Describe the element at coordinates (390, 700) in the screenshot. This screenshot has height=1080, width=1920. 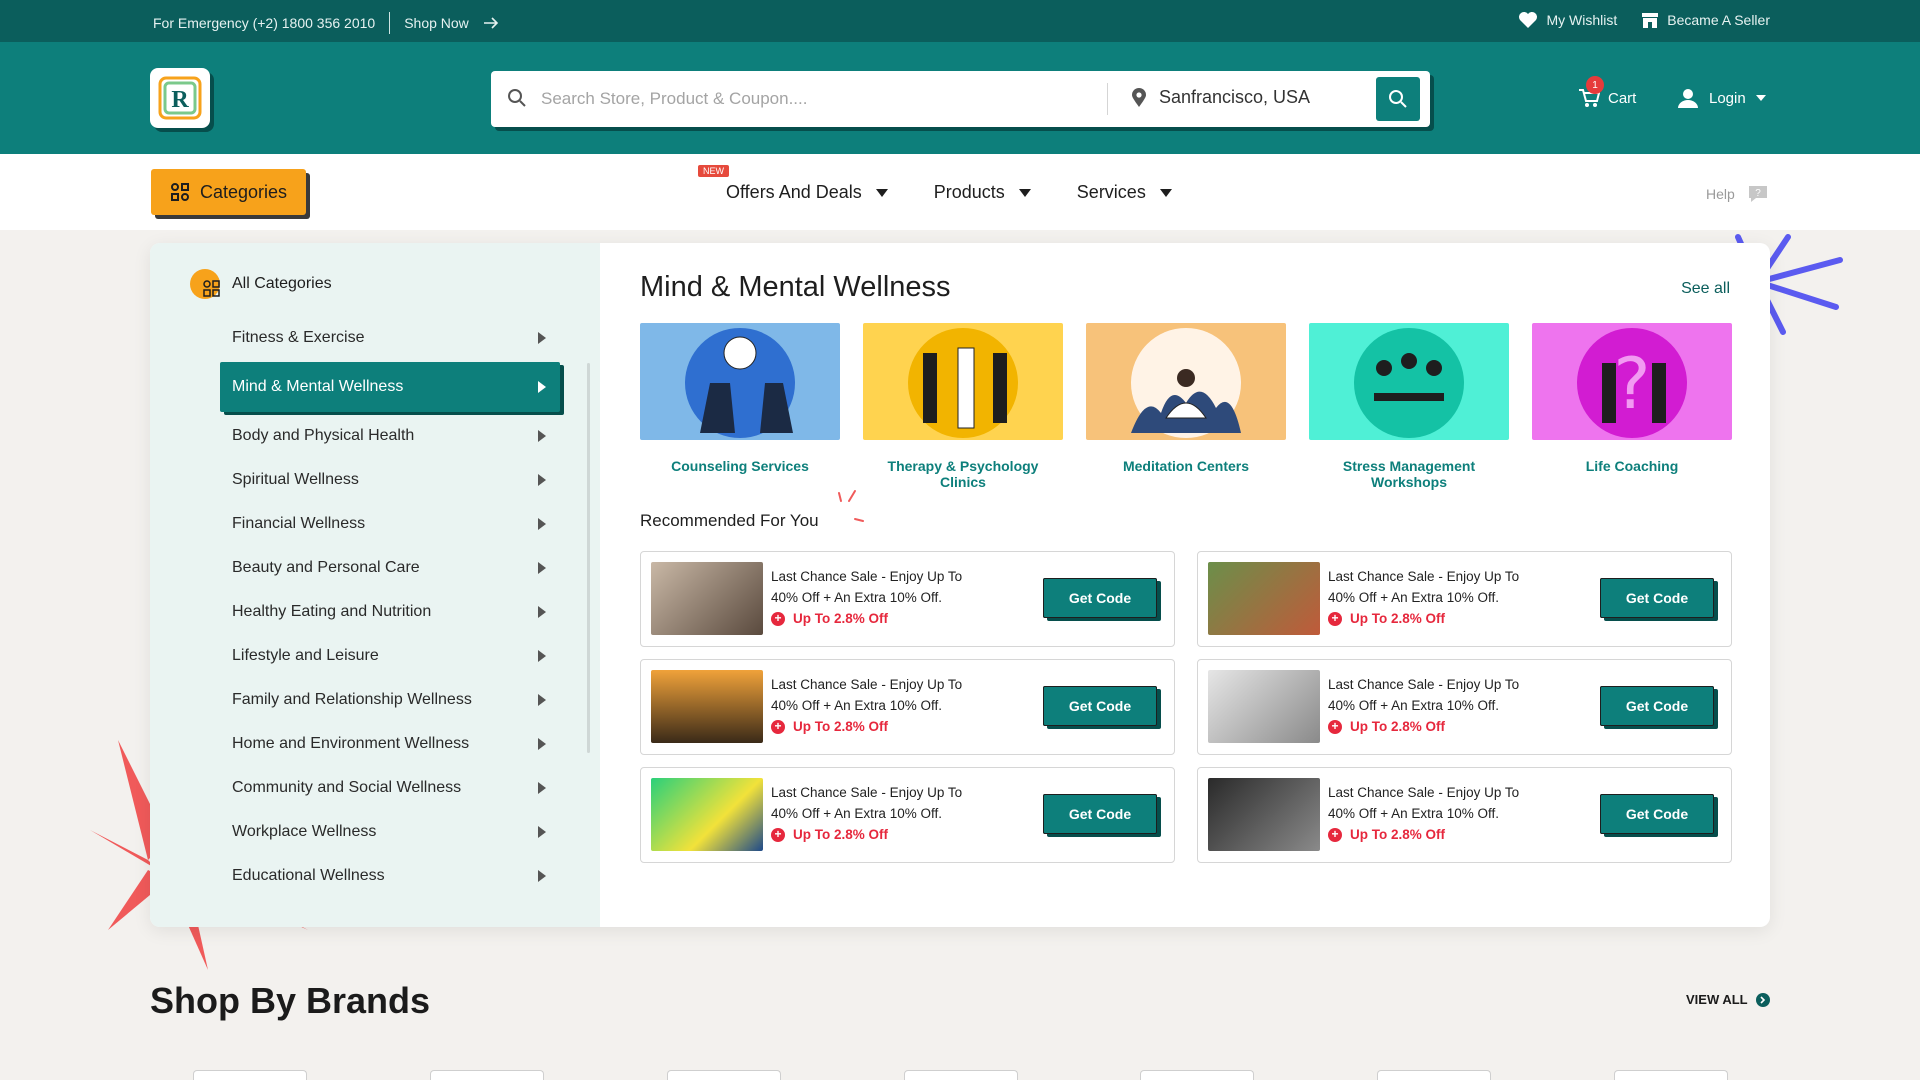
I see `sidebar-category-item: Family and Relationship Wellness` at that location.